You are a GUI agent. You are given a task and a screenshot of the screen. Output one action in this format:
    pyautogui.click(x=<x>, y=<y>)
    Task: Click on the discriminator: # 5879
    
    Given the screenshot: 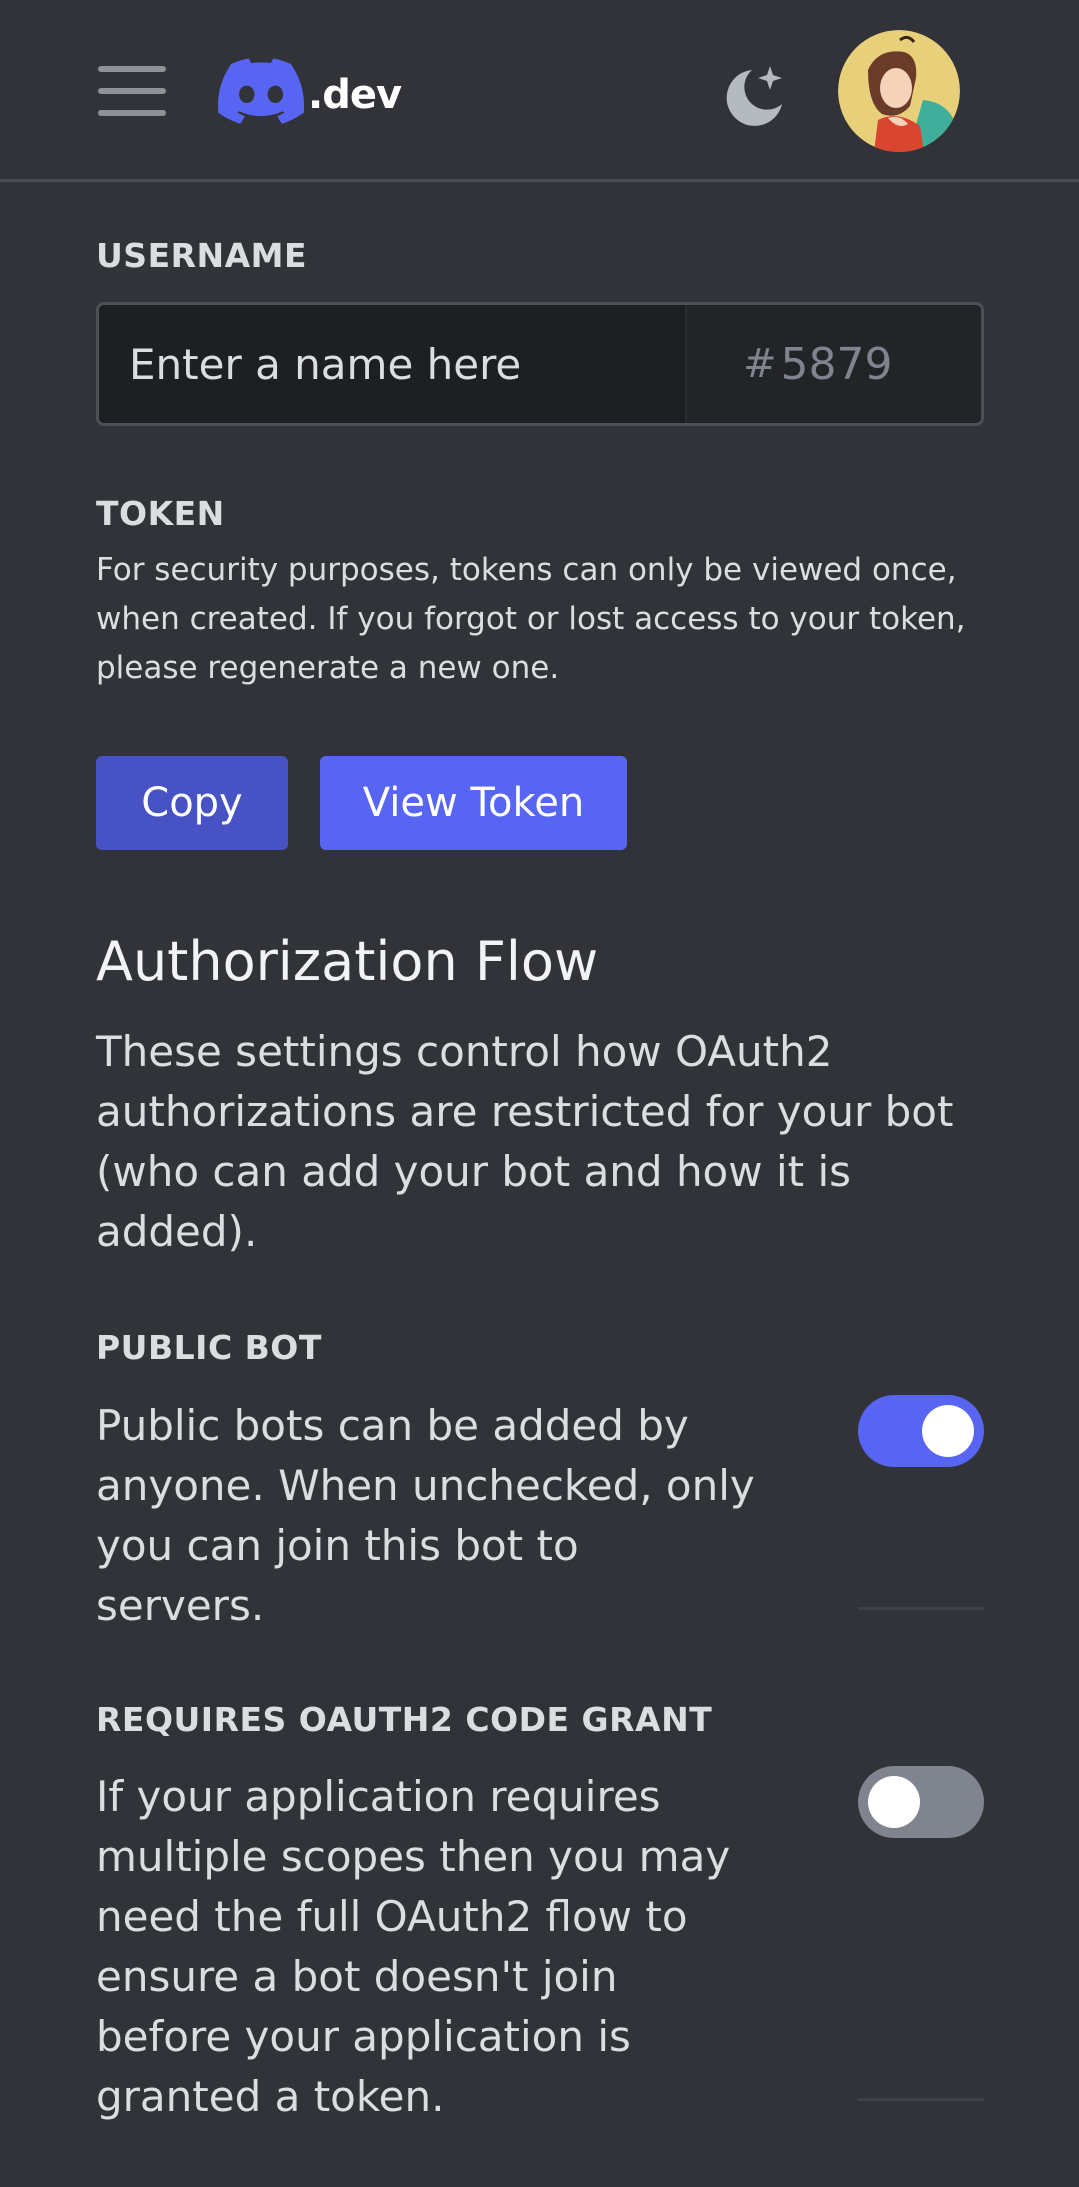 What is the action you would take?
    pyautogui.click(x=833, y=364)
    